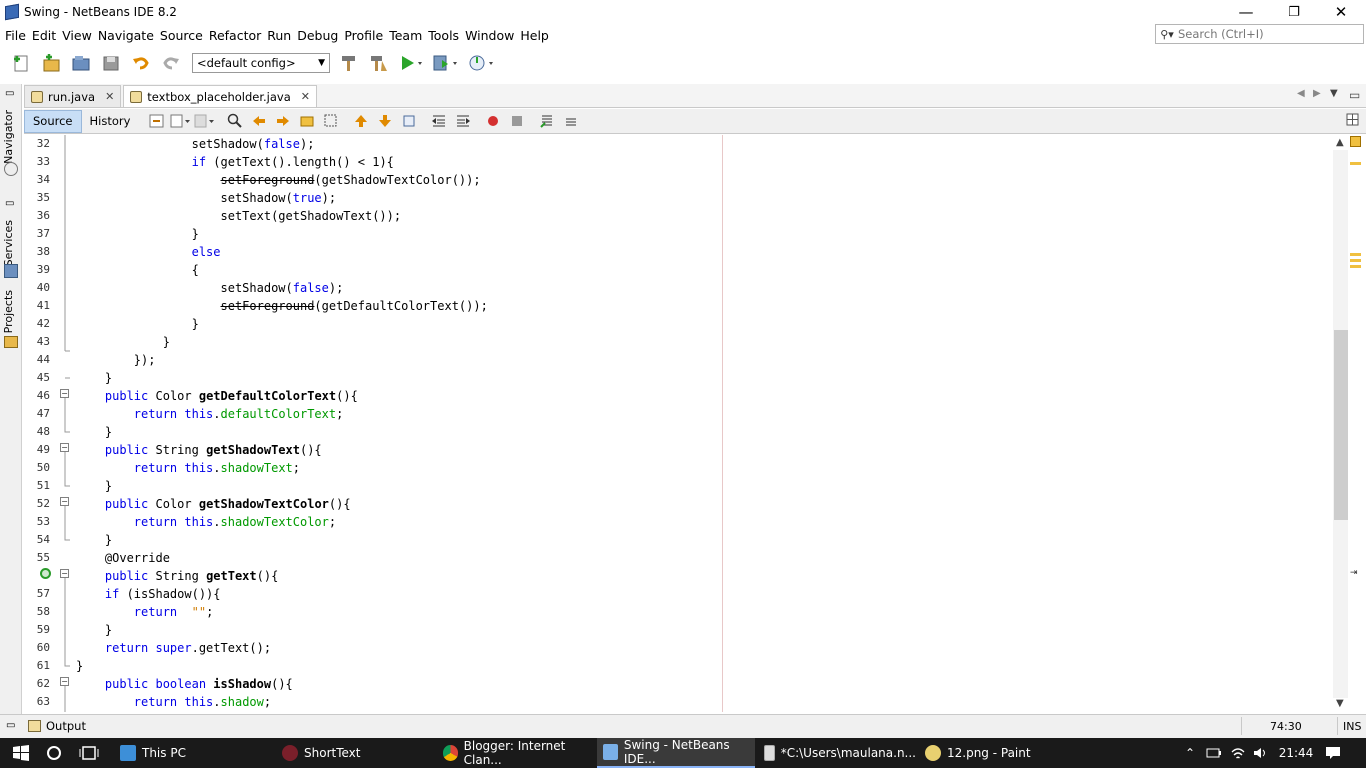 The width and height of the screenshot is (1366, 768). I want to click on stop-macro-icon, so click(517, 121).